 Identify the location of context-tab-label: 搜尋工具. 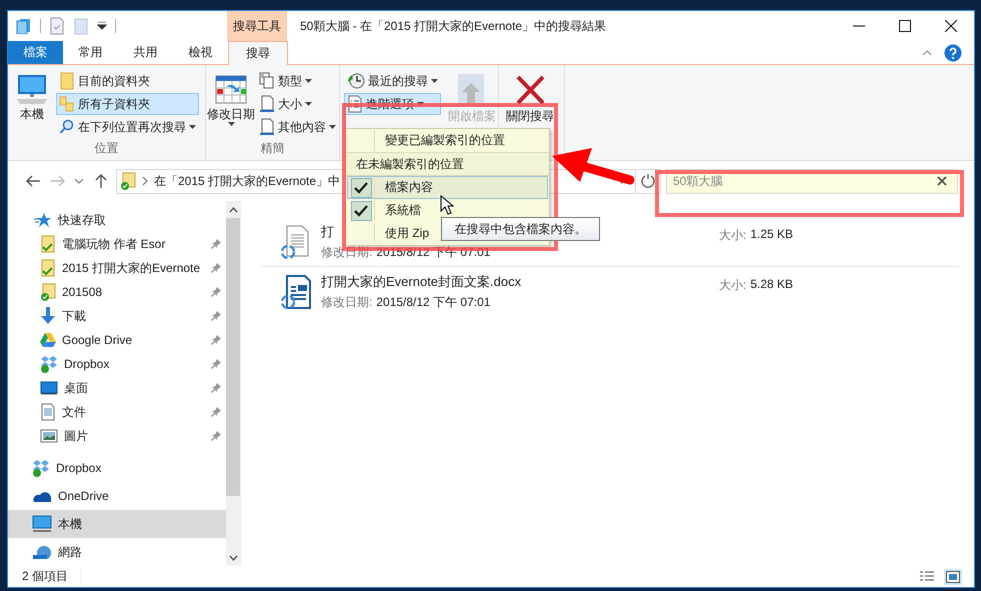
(257, 26).